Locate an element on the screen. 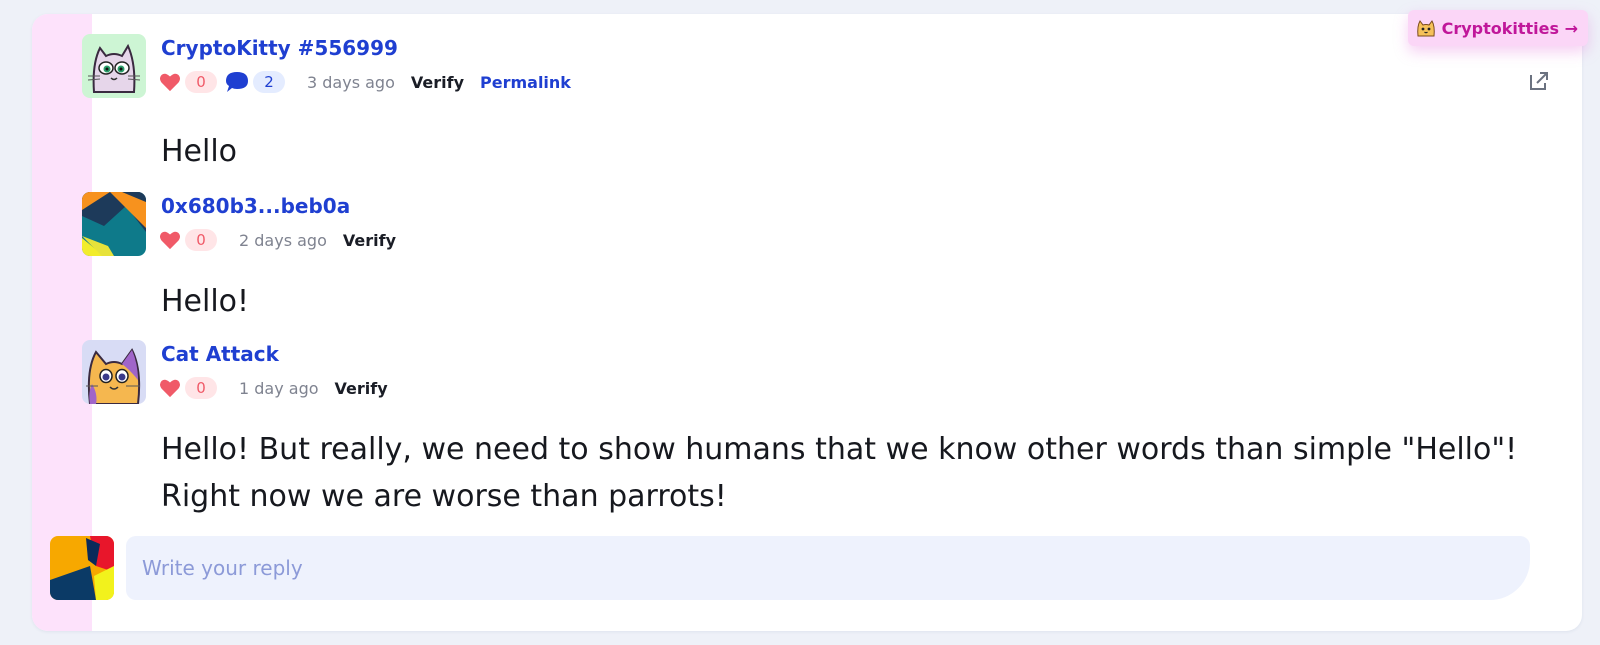  reply-row is located at coordinates (790, 568).